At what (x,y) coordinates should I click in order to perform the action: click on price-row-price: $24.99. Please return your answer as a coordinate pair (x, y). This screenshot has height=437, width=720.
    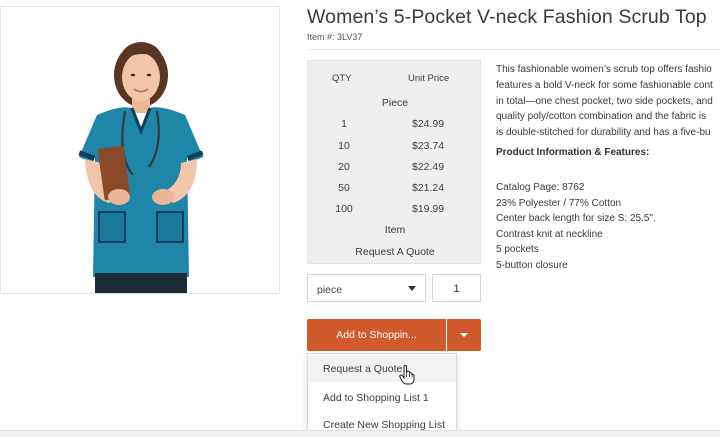
    Looking at the image, I should click on (428, 124).